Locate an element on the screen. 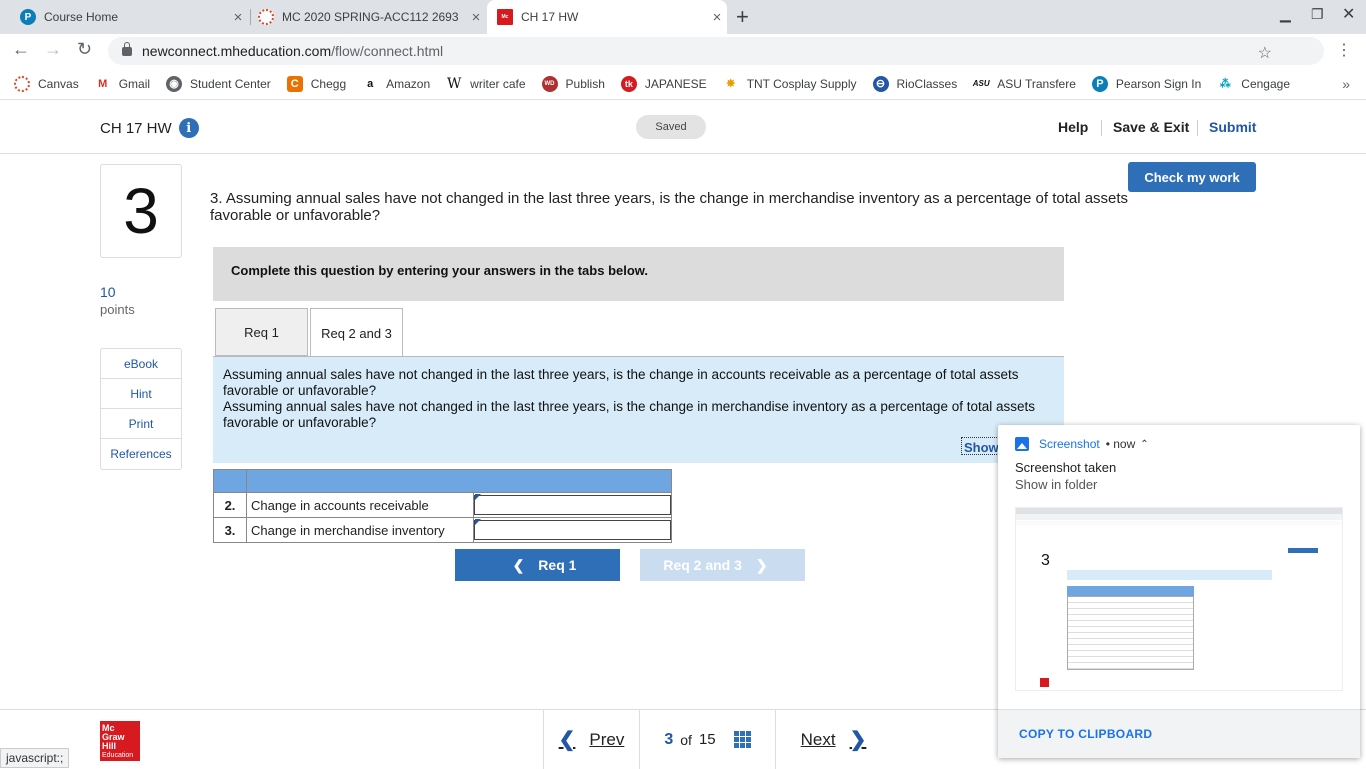  lock-icon is located at coordinates (127, 48).